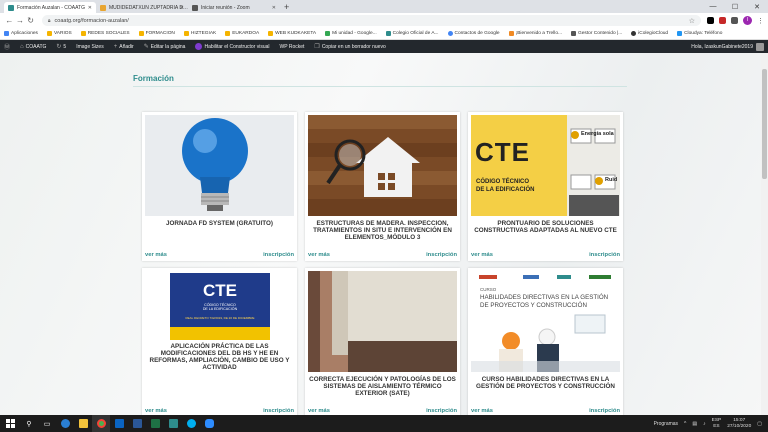  Describe the element at coordinates (764, 234) in the screenshot. I see `page-scrollbar` at that location.